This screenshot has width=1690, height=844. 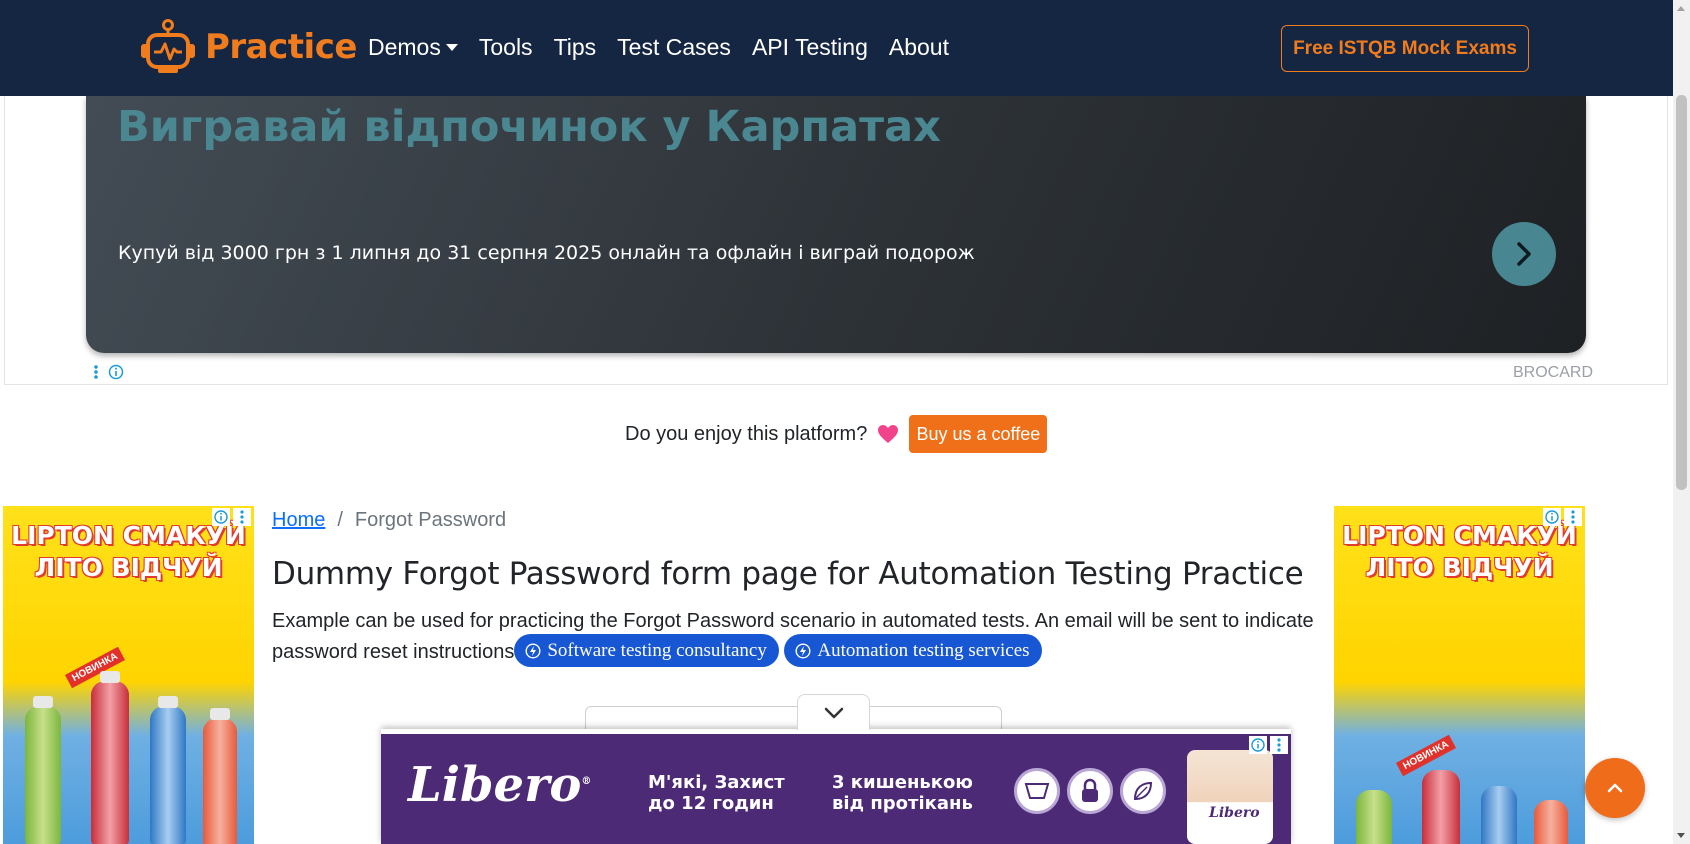 What do you see at coordinates (919, 47) in the screenshot?
I see `nav-about: About` at bounding box center [919, 47].